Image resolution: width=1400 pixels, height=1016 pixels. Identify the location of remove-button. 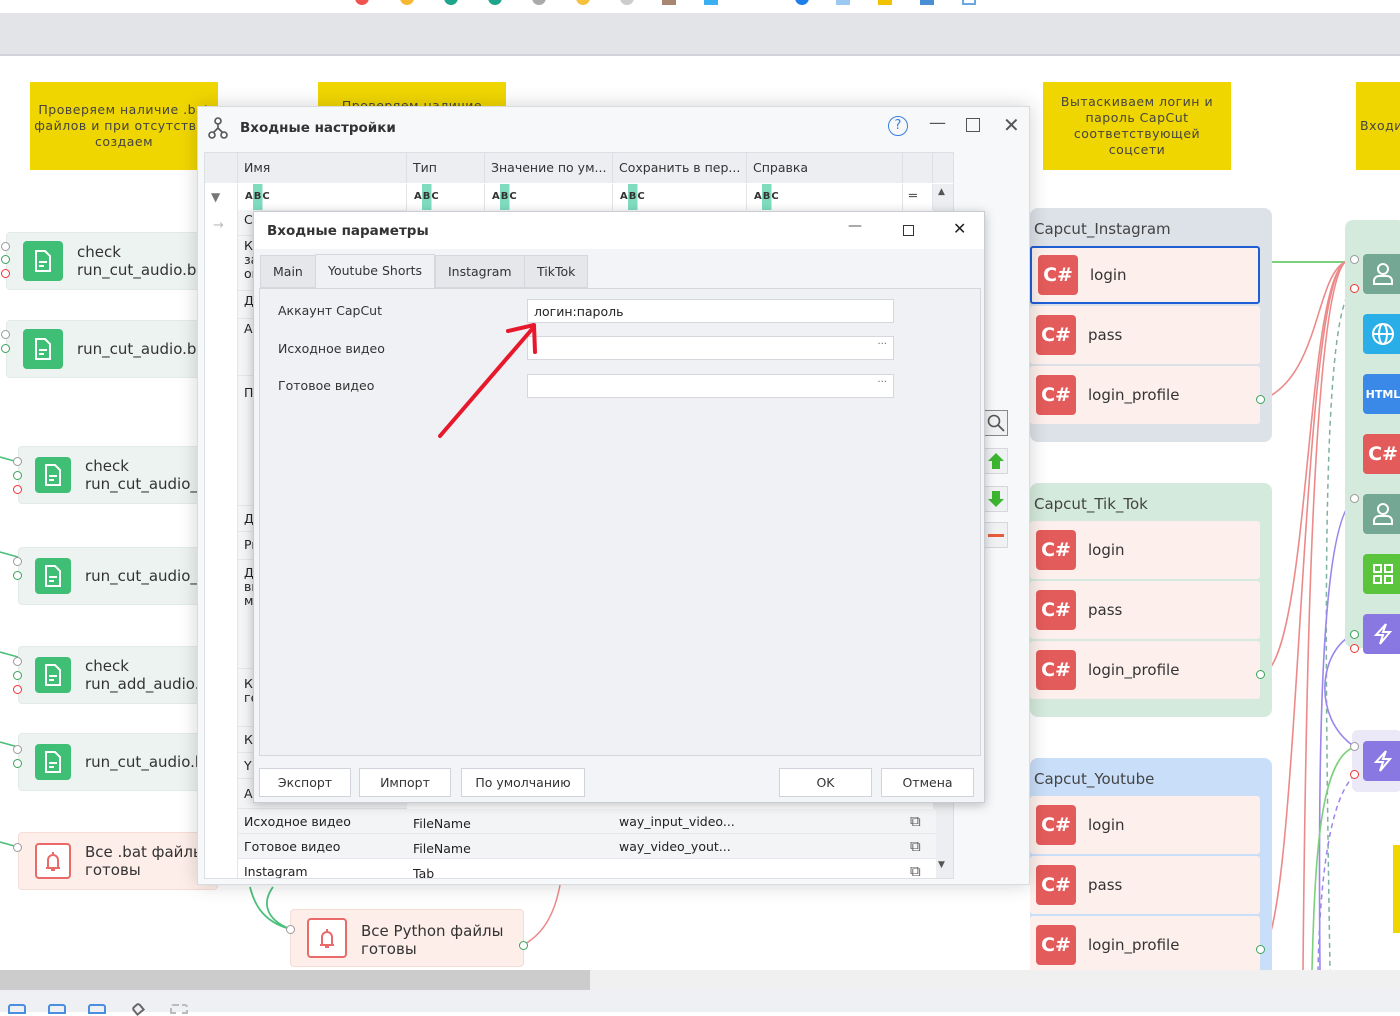
(996, 535).